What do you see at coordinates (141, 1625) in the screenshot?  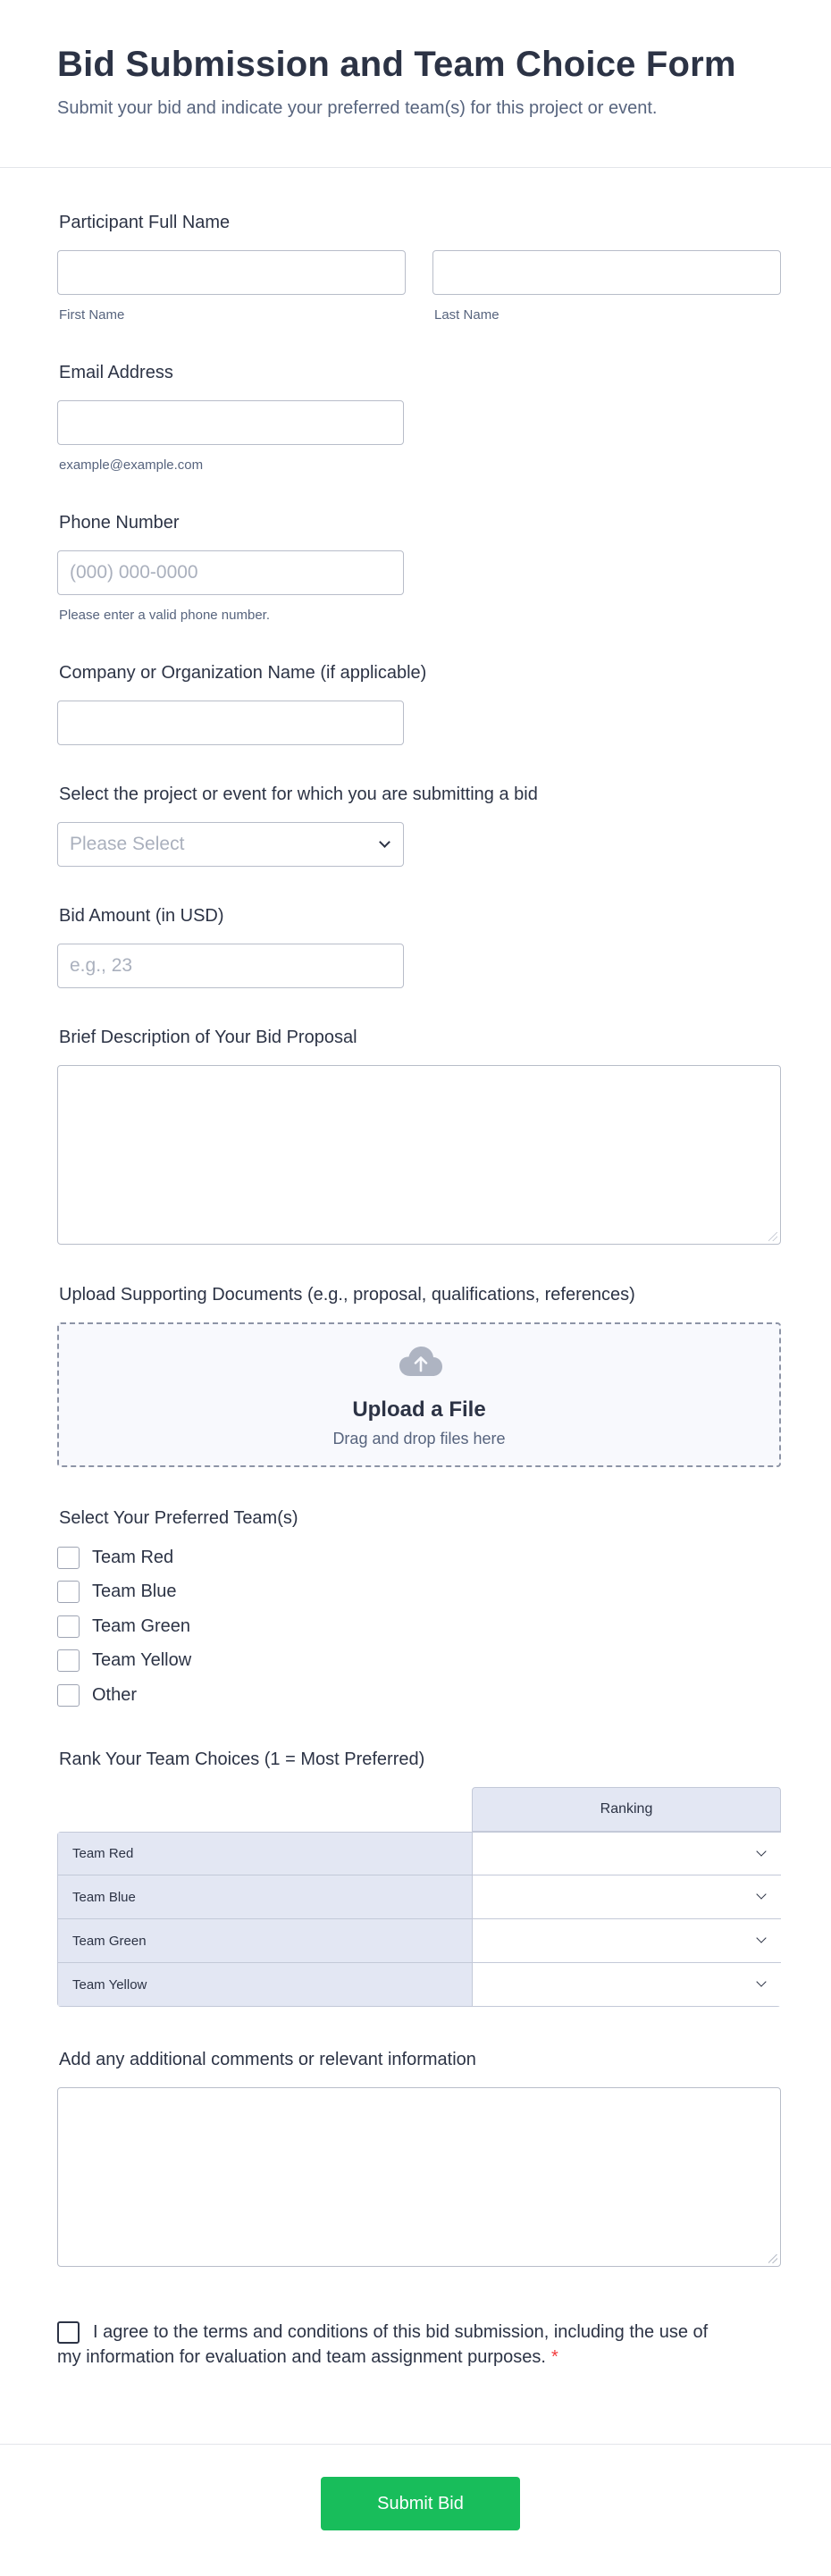 I see `team-option-label: Team Green` at bounding box center [141, 1625].